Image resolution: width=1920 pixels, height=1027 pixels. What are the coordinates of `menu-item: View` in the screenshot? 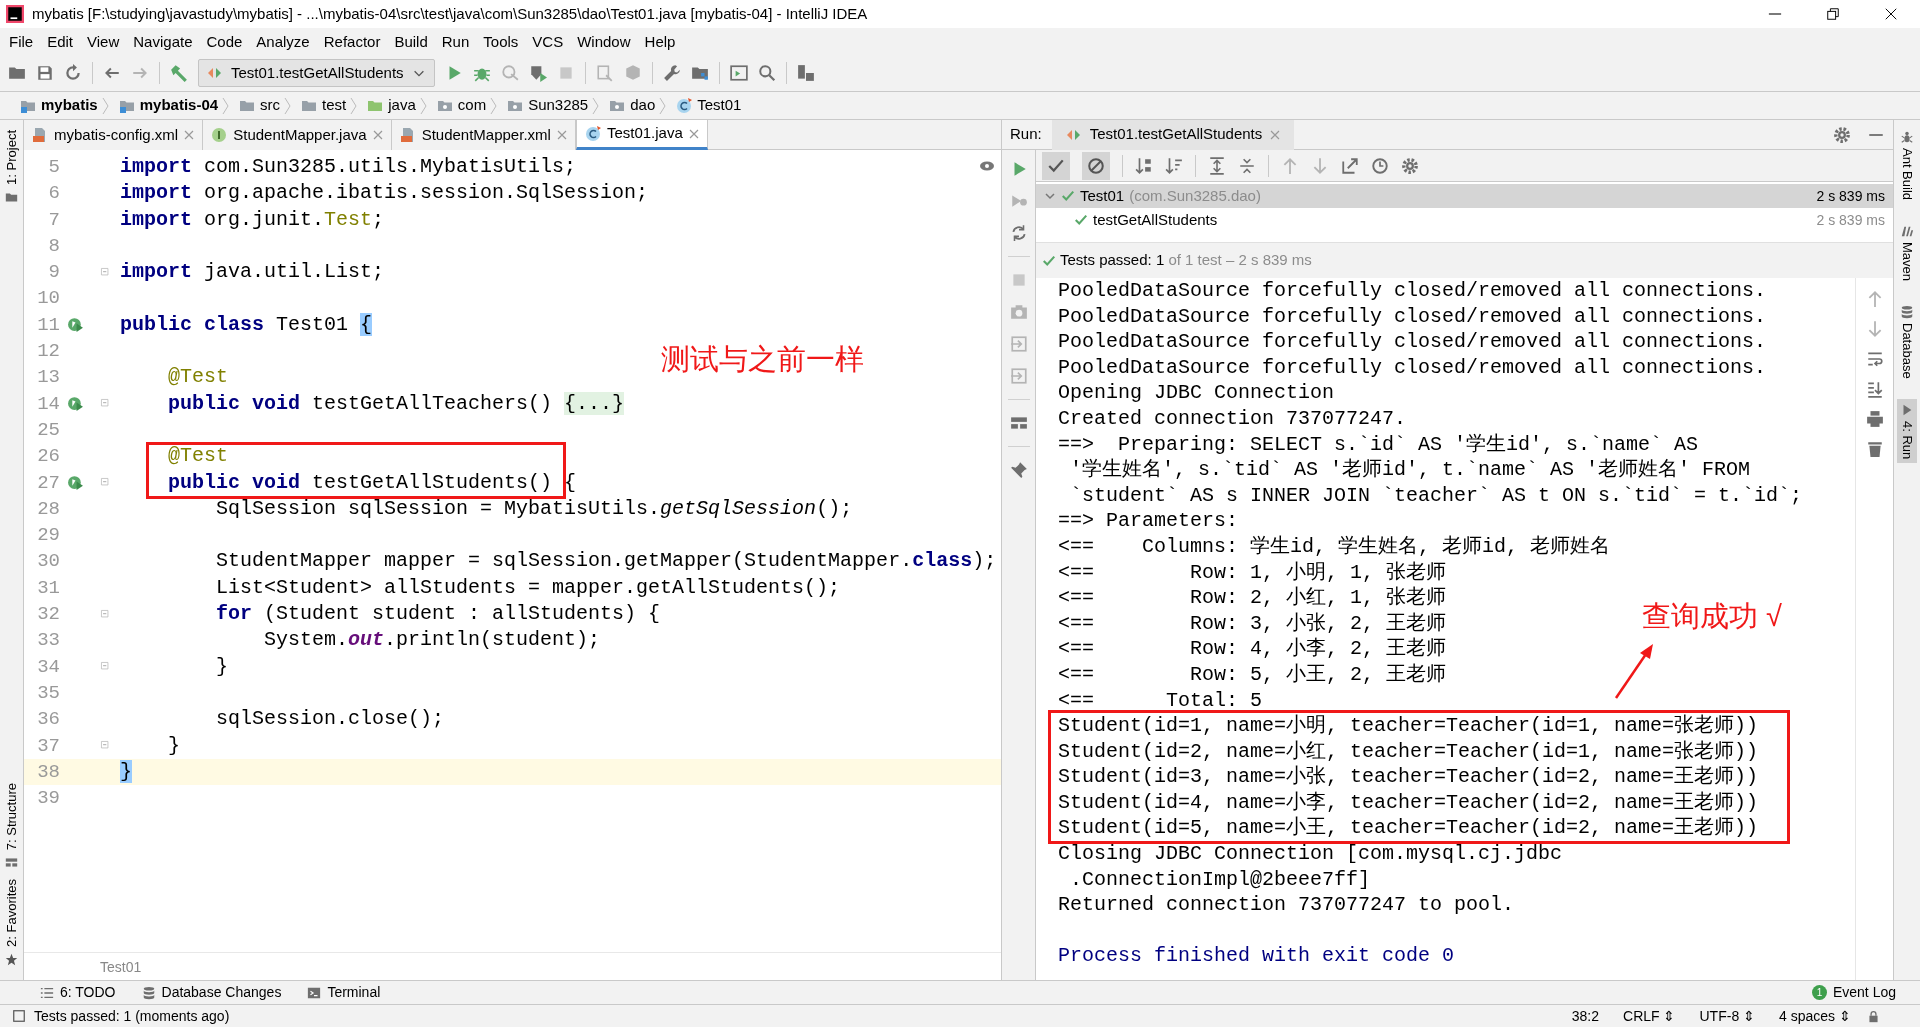 It's located at (103, 41).